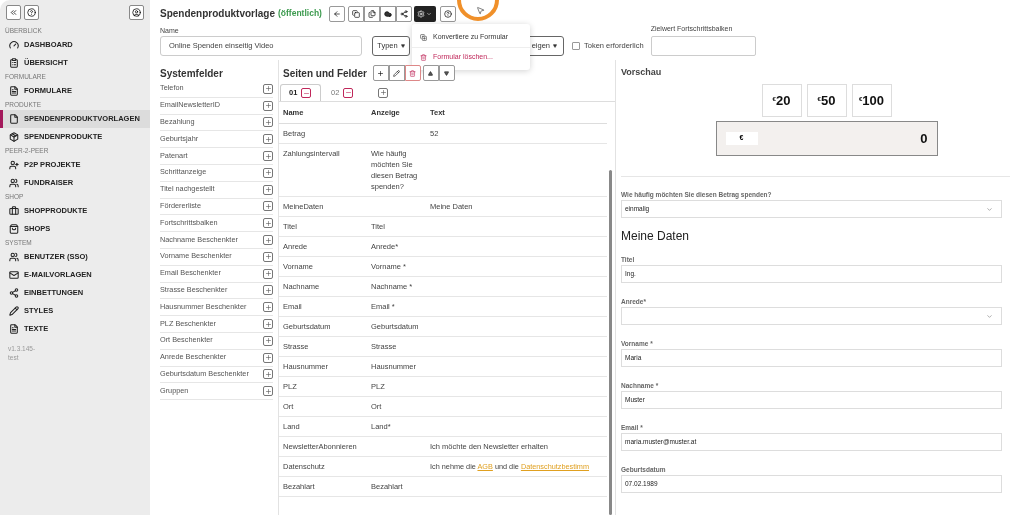  I want to click on column-heading: Seiten und Felder, so click(325, 73).